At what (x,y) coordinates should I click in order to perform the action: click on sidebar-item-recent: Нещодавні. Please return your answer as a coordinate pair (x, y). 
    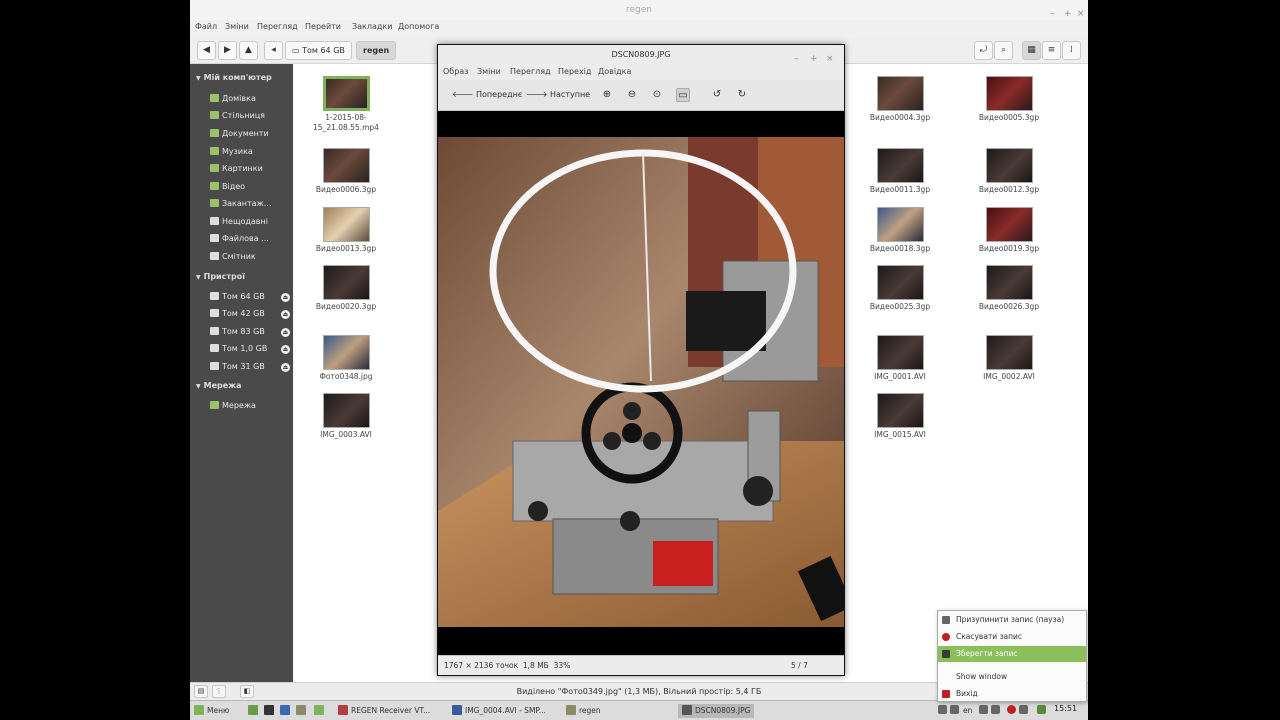
    Looking at the image, I should click on (239, 221).